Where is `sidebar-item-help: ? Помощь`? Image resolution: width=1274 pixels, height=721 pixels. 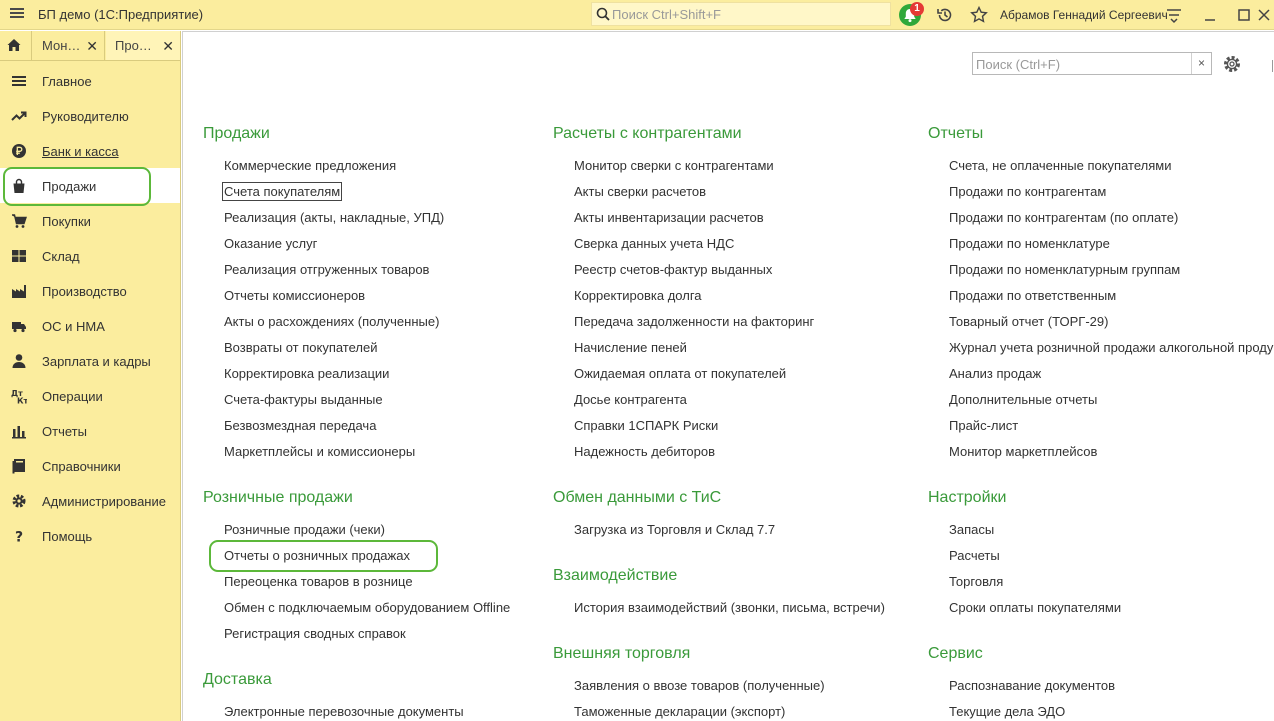 sidebar-item-help: ? Помощь is located at coordinates (90, 535).